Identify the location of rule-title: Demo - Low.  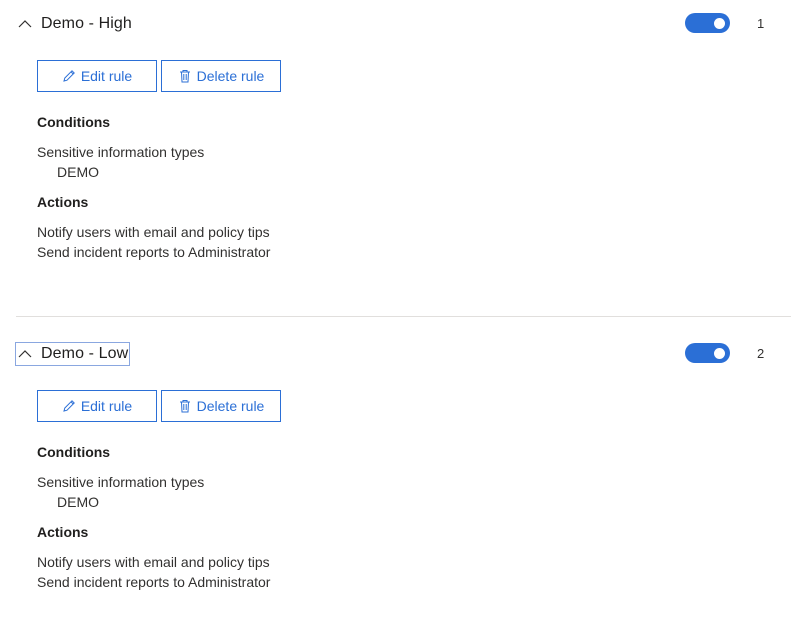
(85, 353).